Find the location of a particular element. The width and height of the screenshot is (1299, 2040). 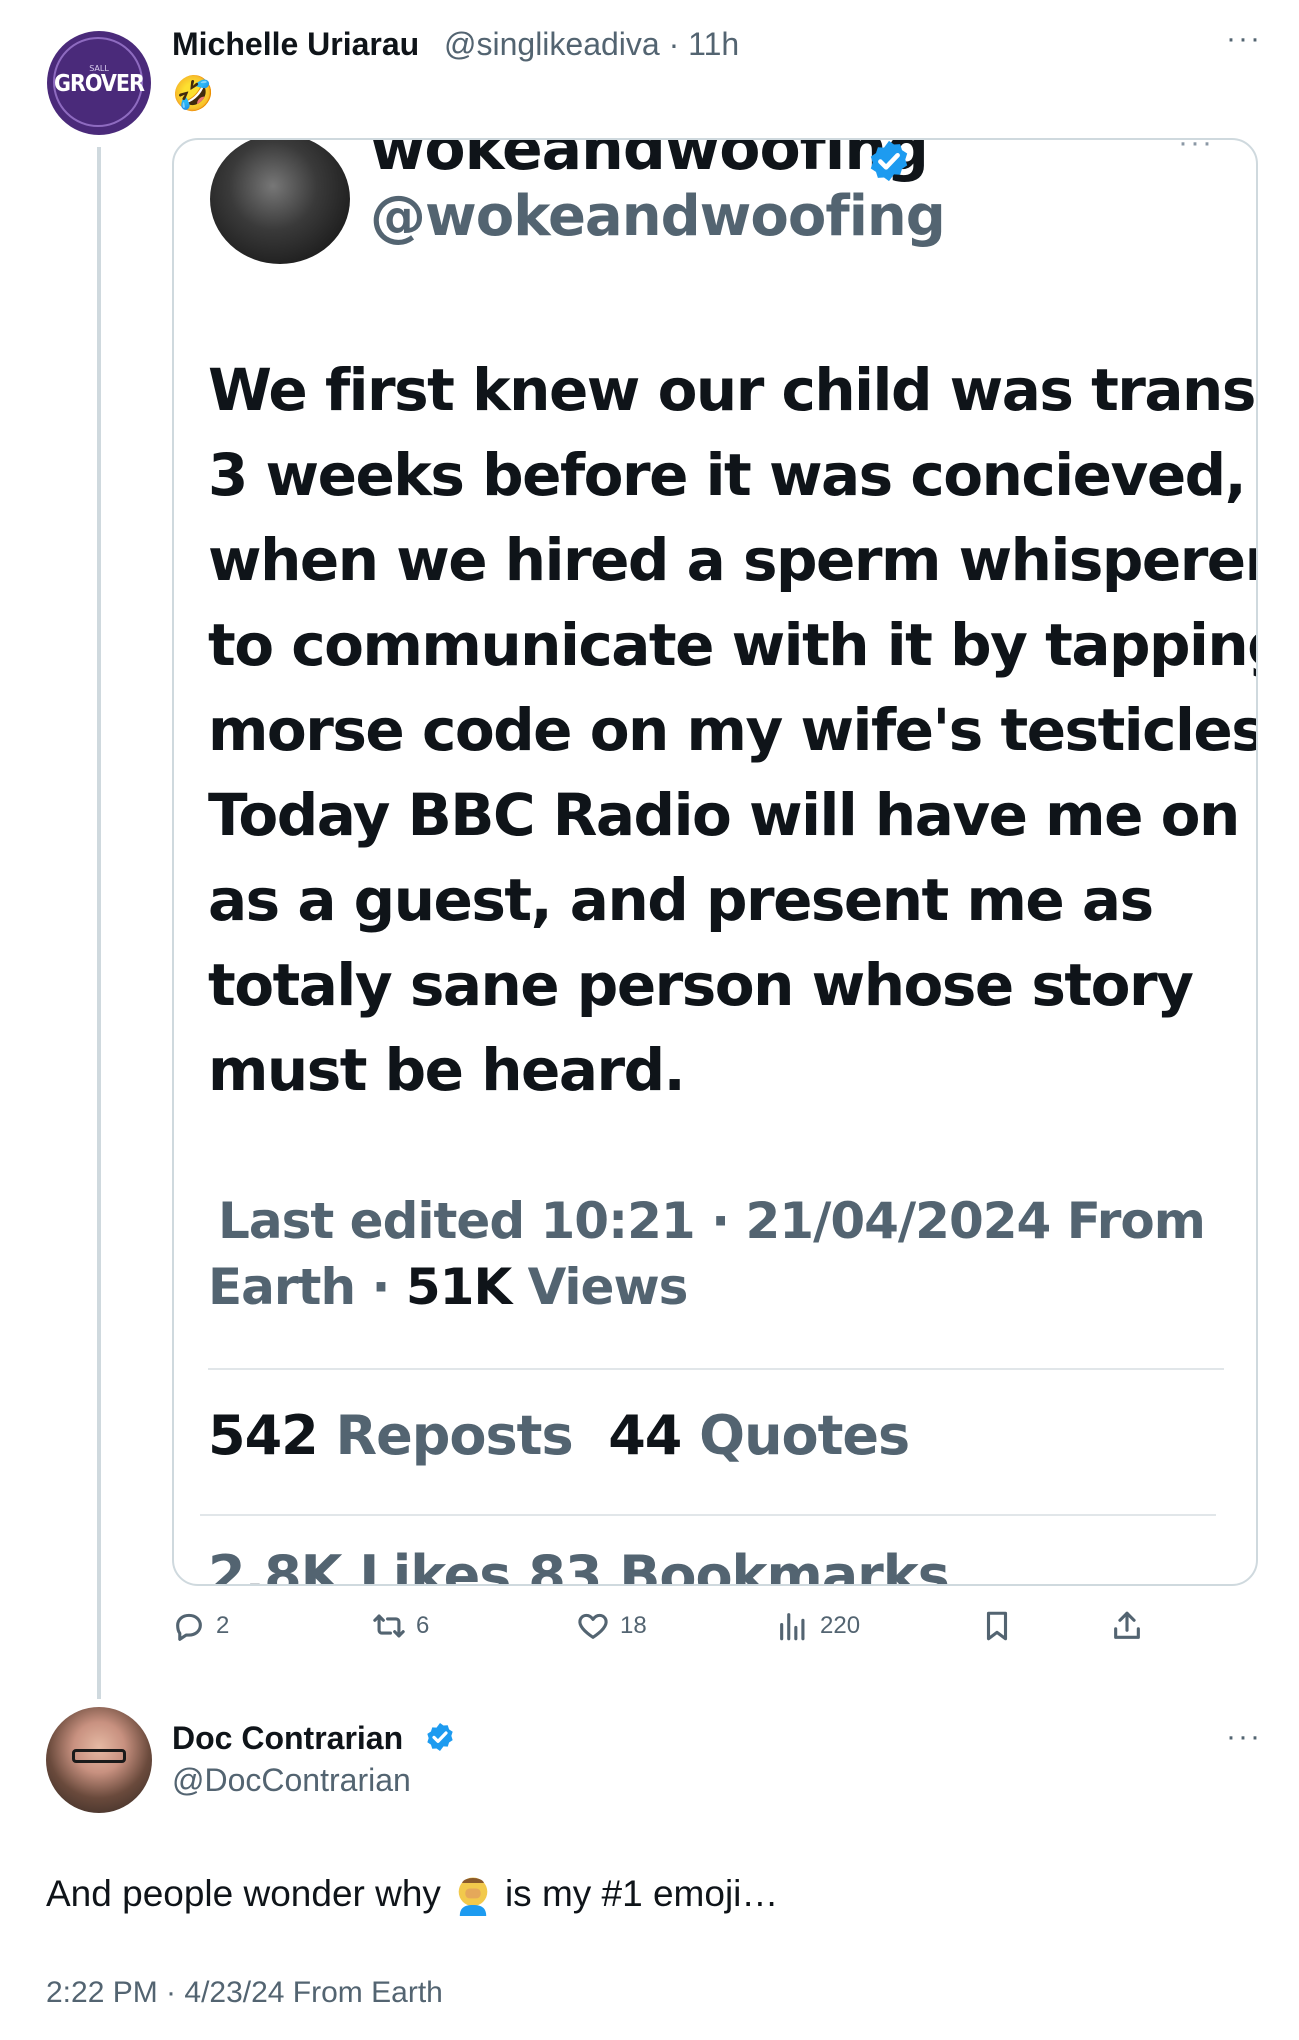

quoted-author-name: wokeandwoofing is located at coordinates (649, 161).